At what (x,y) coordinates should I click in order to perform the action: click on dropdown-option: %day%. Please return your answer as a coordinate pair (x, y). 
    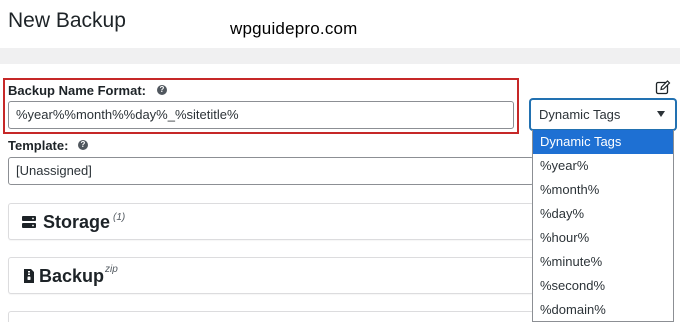
    Looking at the image, I should click on (603, 214).